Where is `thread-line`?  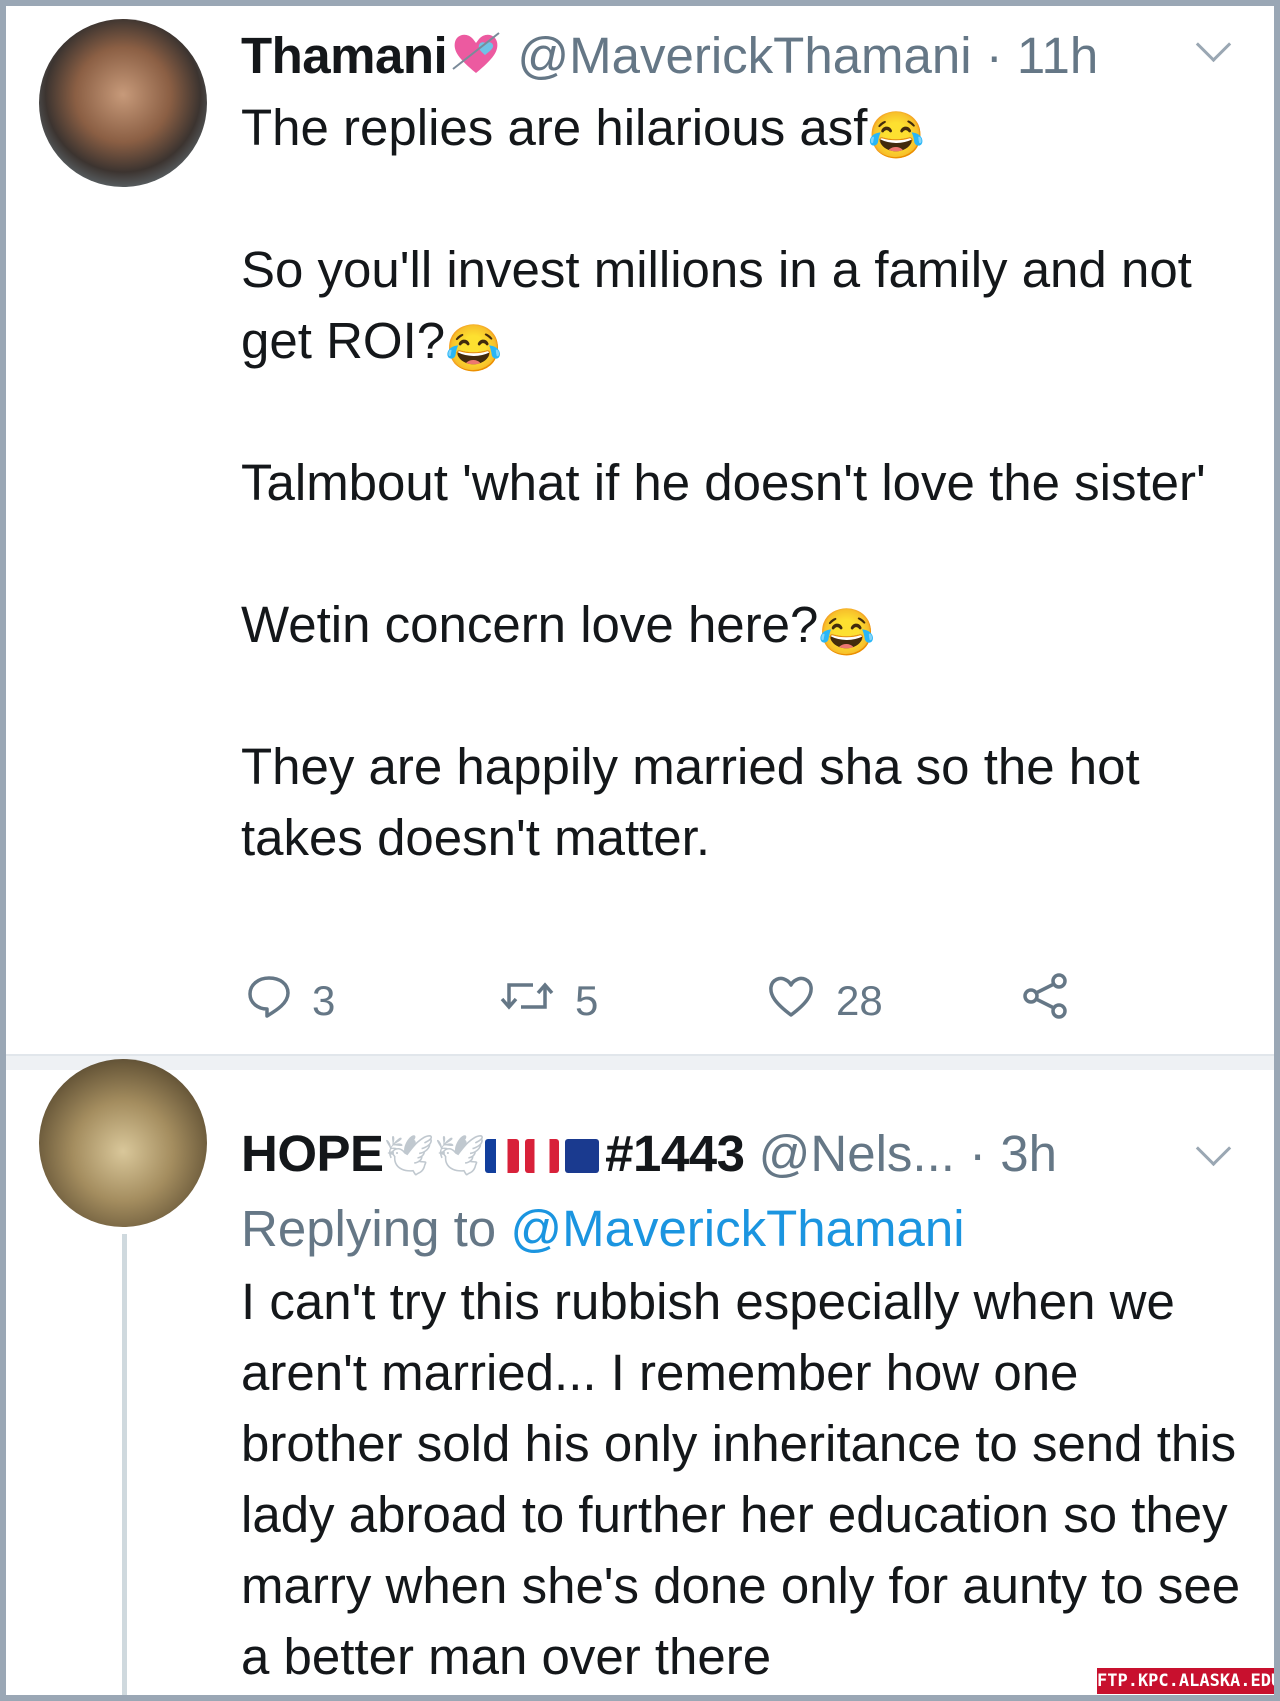
thread-line is located at coordinates (124, 1464).